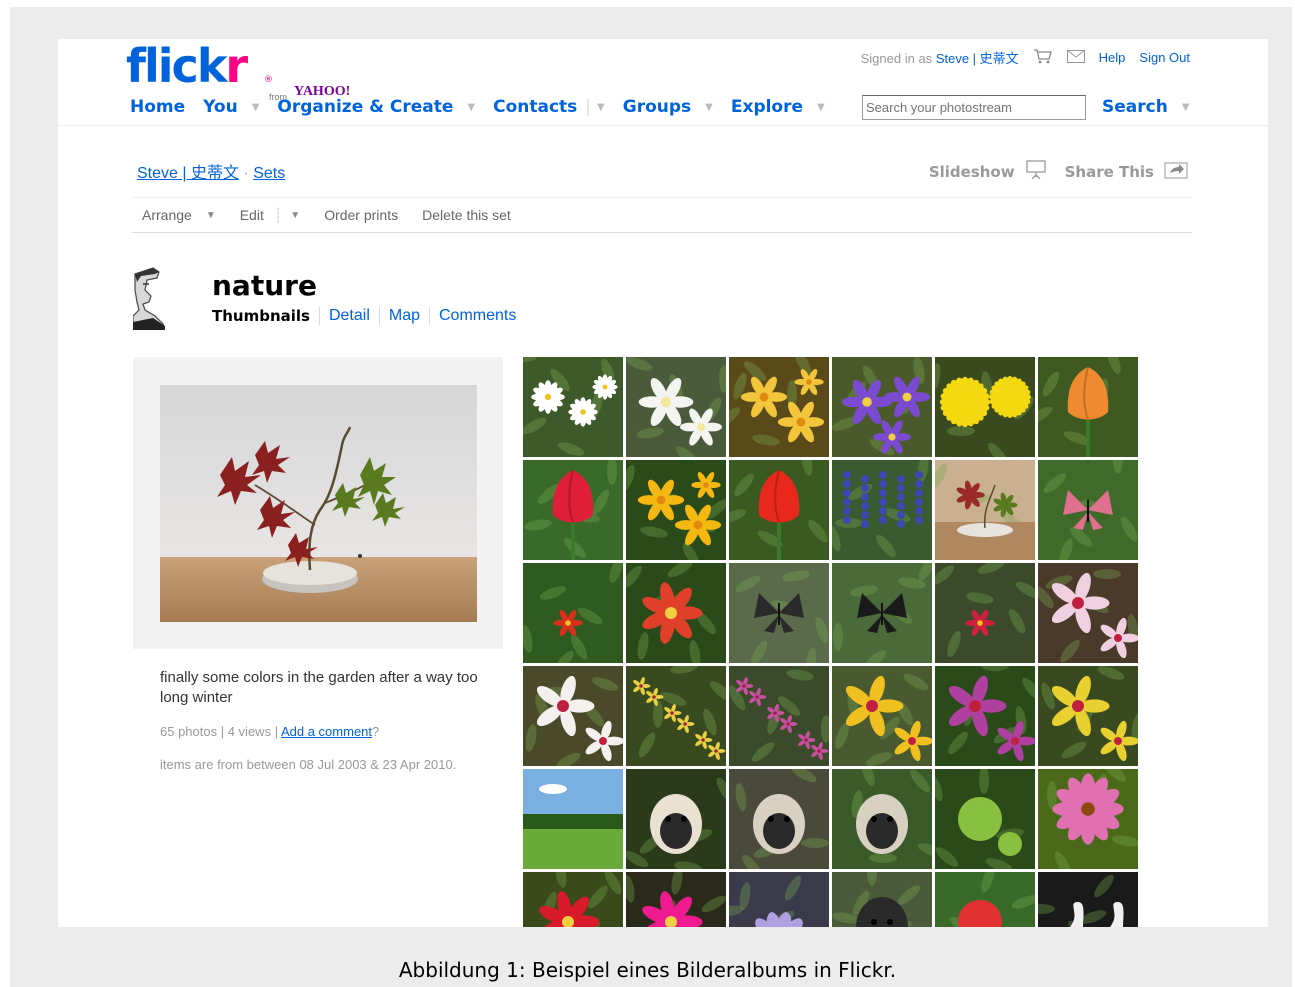  Describe the element at coordinates (549, 107) in the screenshot. I see `nav-contacts: Contacts | ▼` at that location.